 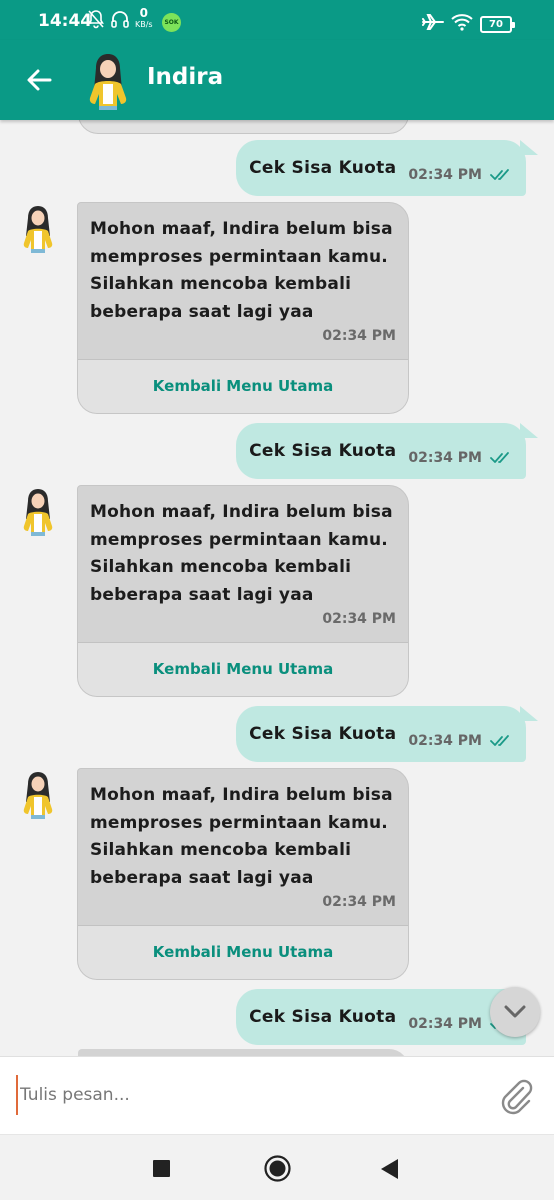 I want to click on network-speed: 0 KB/s, so click(x=144, y=18).